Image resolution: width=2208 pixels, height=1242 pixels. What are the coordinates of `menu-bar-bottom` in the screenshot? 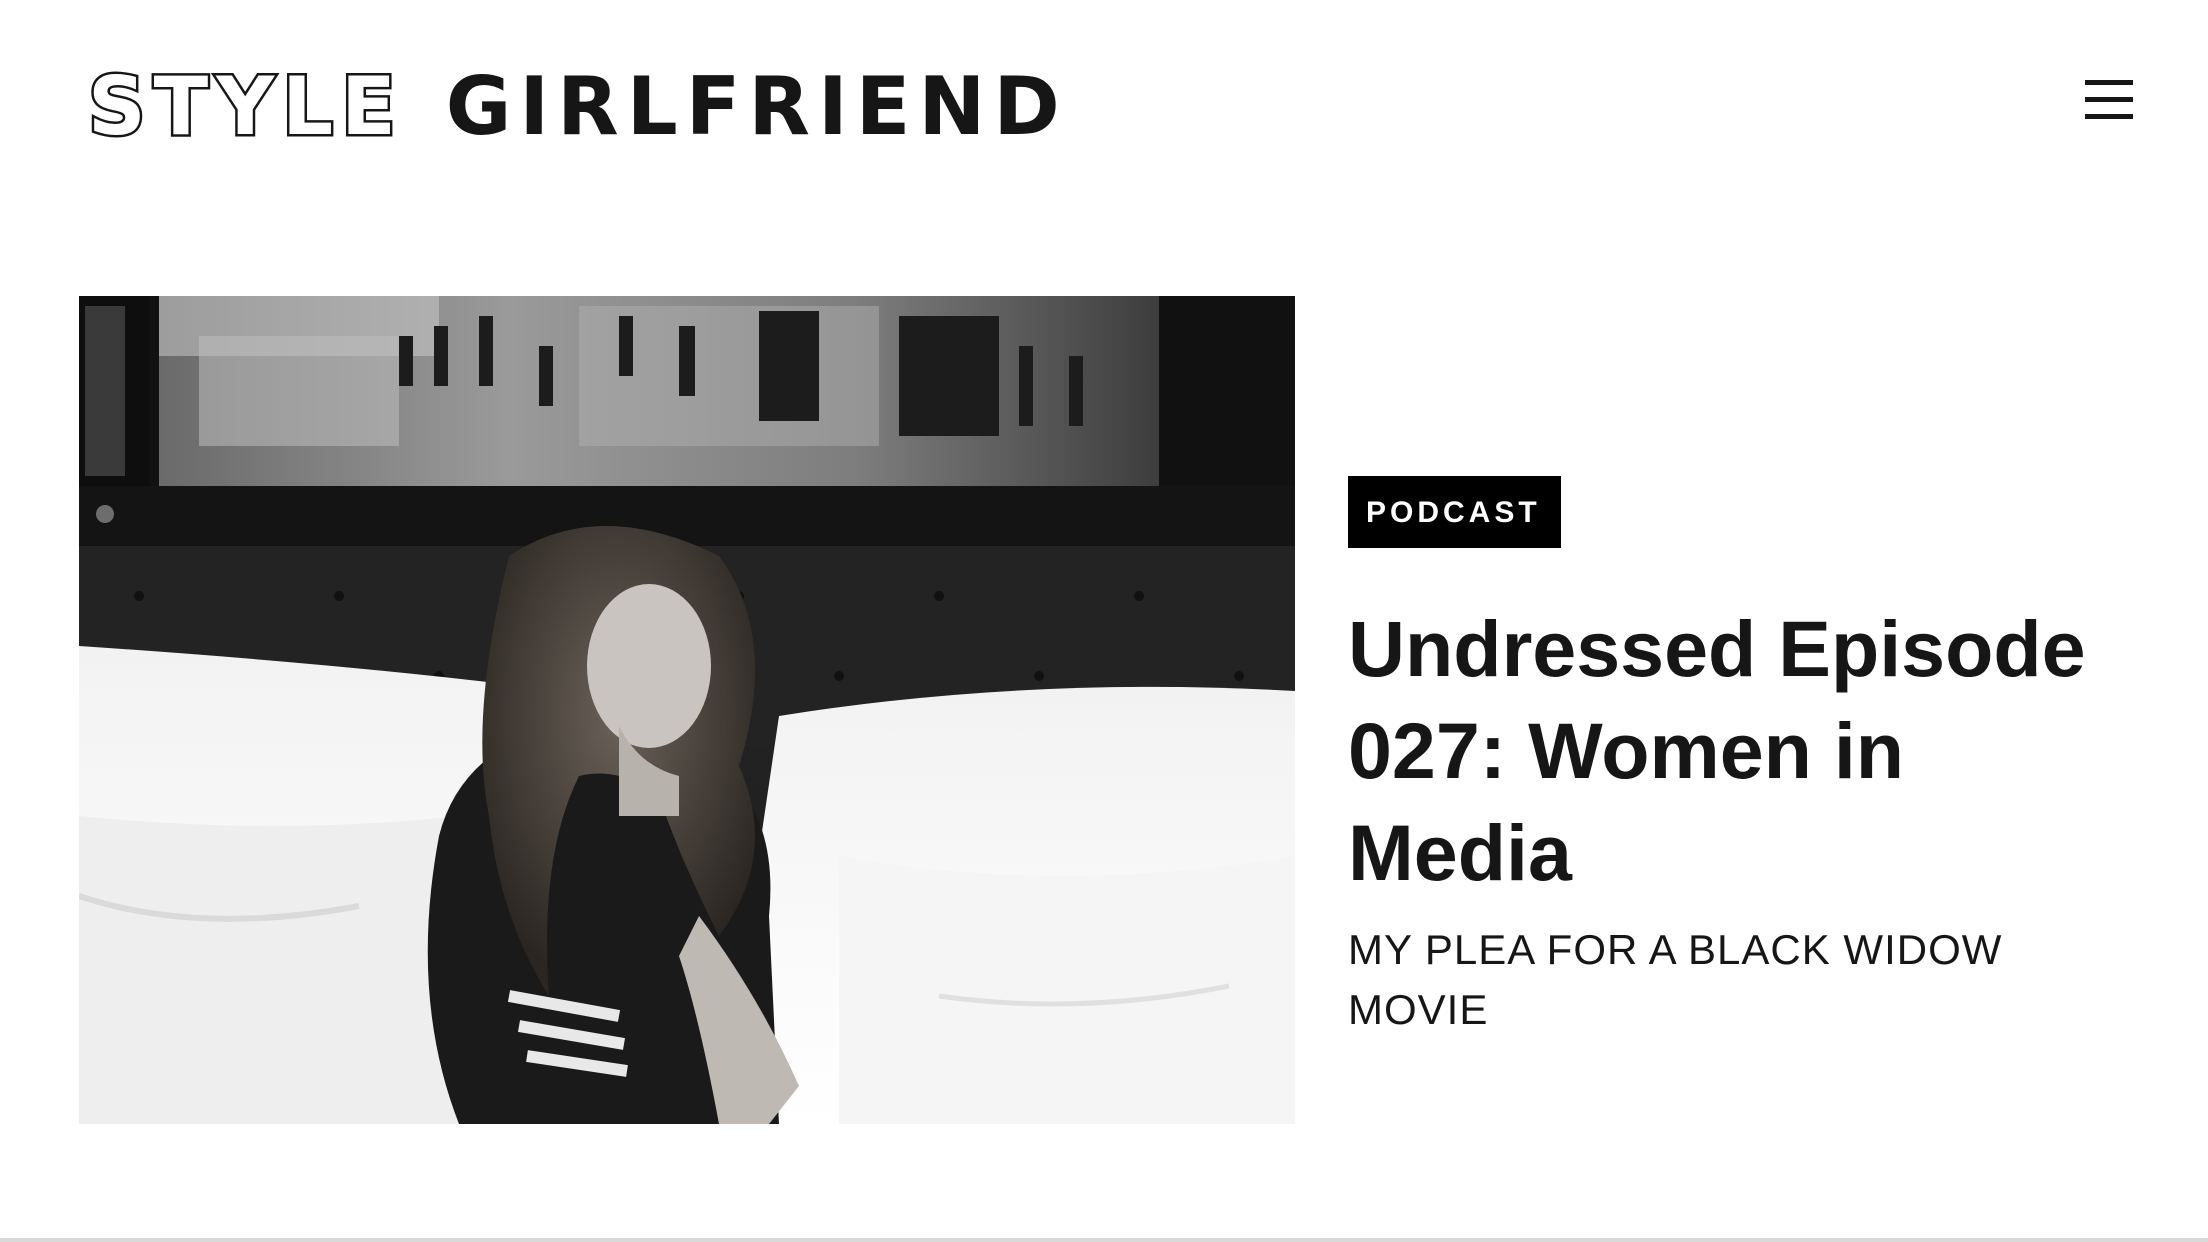 It's located at (2109, 116).